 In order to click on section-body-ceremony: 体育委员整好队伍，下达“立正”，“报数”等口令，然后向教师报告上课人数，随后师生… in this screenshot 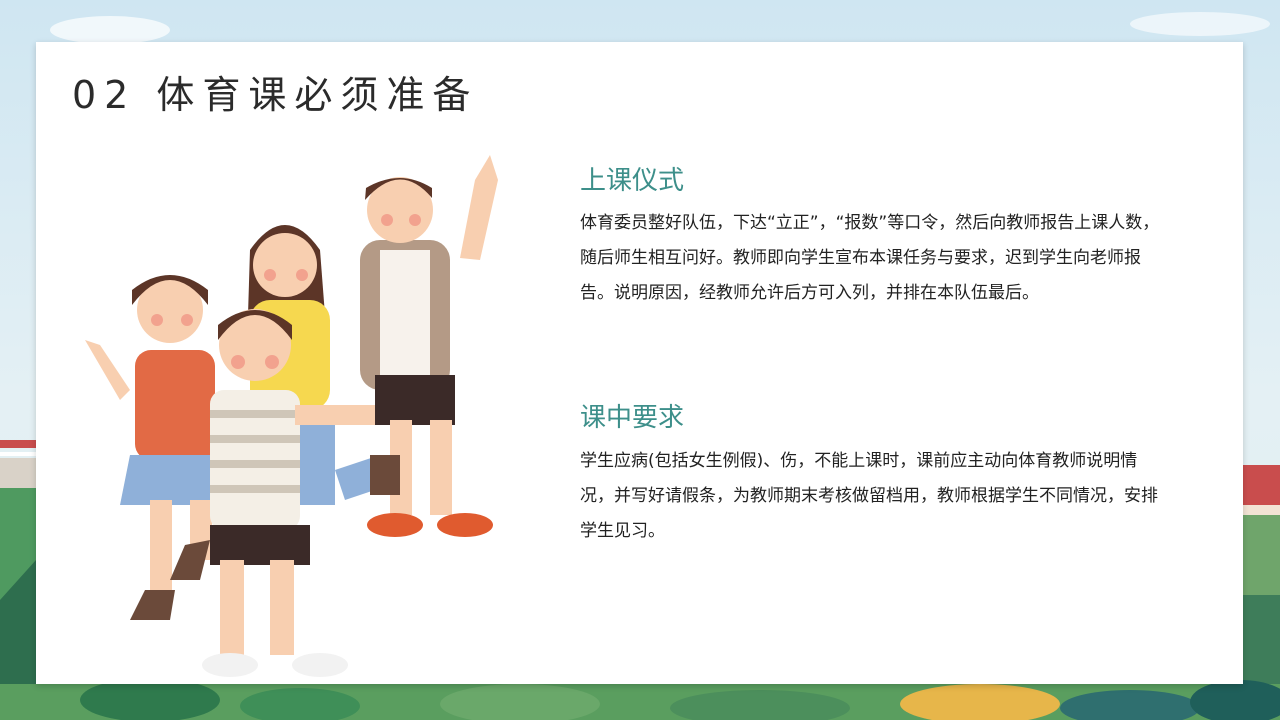, I will do `click(870, 258)`.